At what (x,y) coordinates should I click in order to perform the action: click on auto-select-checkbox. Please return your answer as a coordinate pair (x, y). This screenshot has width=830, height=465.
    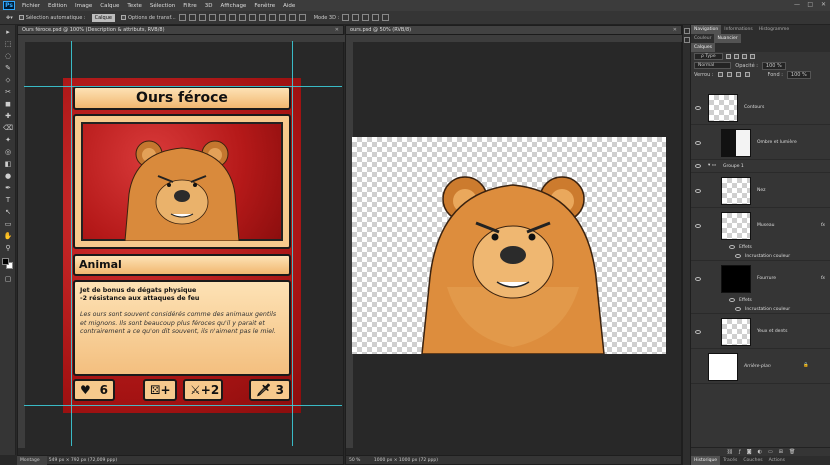
    Looking at the image, I should click on (21, 17).